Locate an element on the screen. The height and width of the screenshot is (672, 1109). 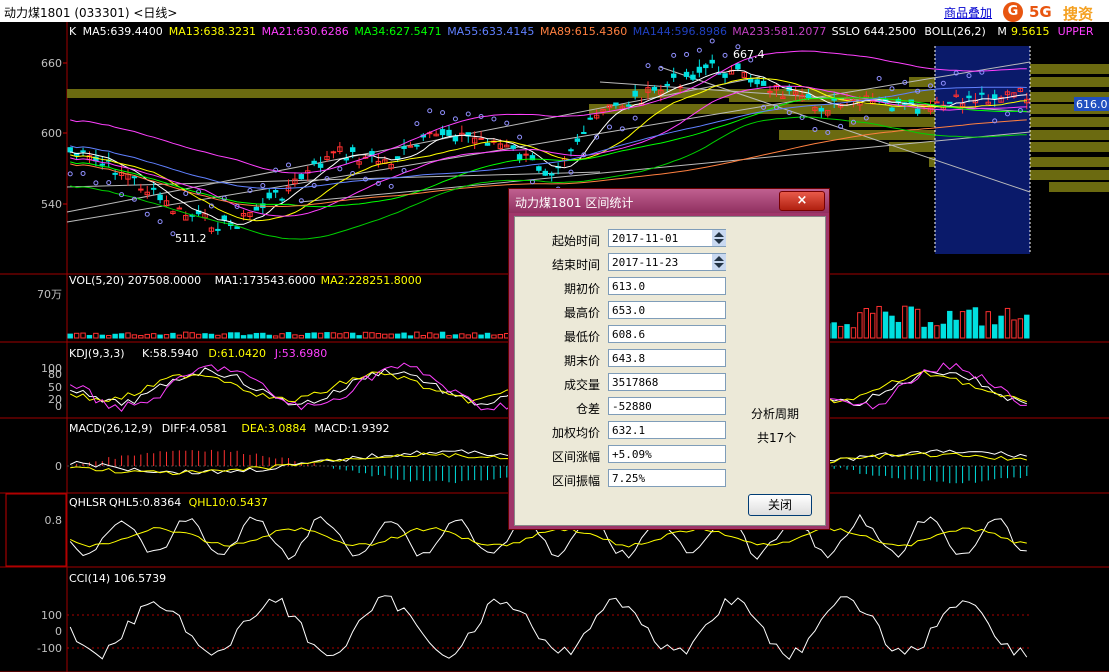
logo-text-1: 5G is located at coordinates (1040, 12).